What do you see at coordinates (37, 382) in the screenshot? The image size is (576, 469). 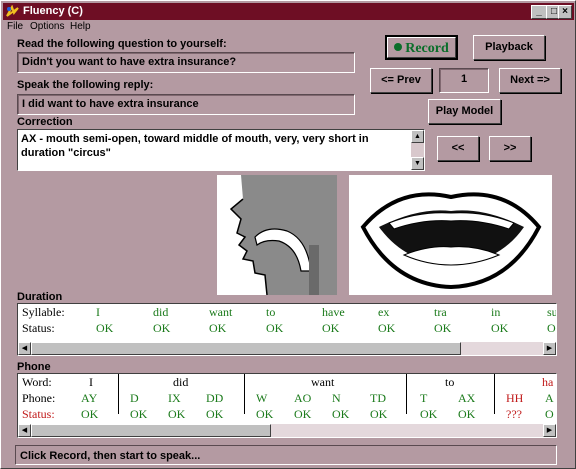 I see `word-row-label: Word:` at bounding box center [37, 382].